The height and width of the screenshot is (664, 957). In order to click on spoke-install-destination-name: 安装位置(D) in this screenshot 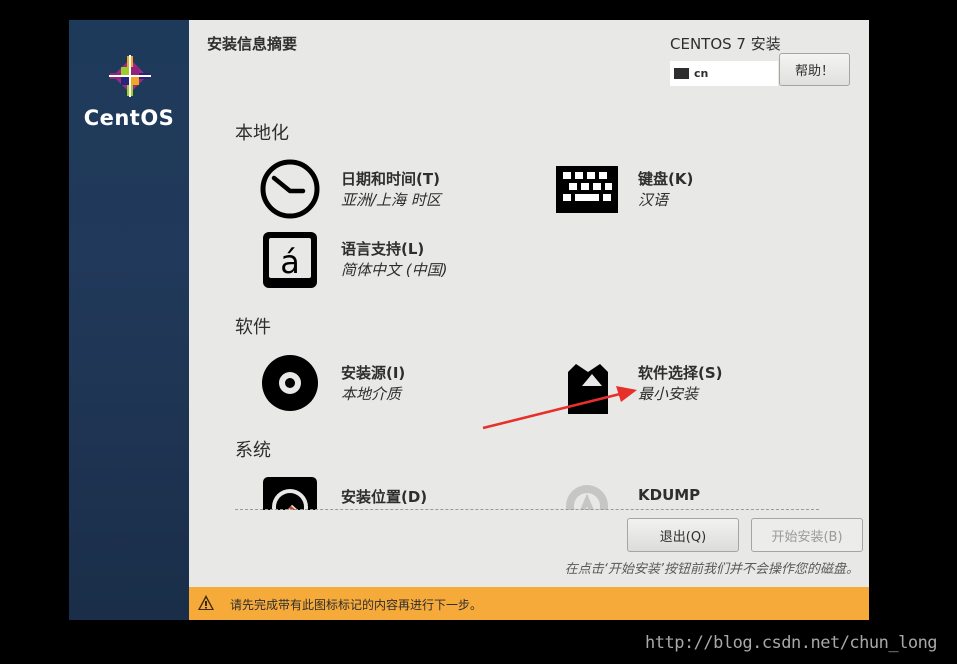, I will do `click(384, 497)`.